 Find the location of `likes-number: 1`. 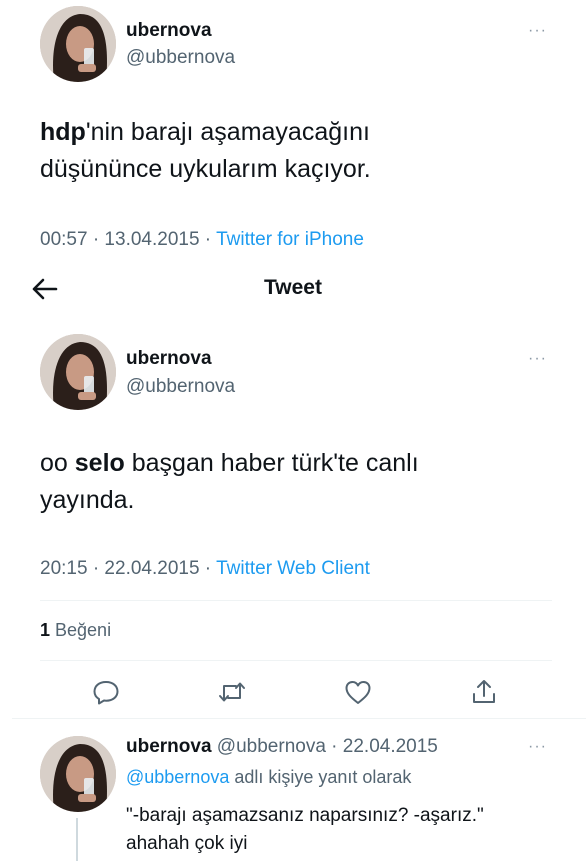

likes-number: 1 is located at coordinates (45, 630).